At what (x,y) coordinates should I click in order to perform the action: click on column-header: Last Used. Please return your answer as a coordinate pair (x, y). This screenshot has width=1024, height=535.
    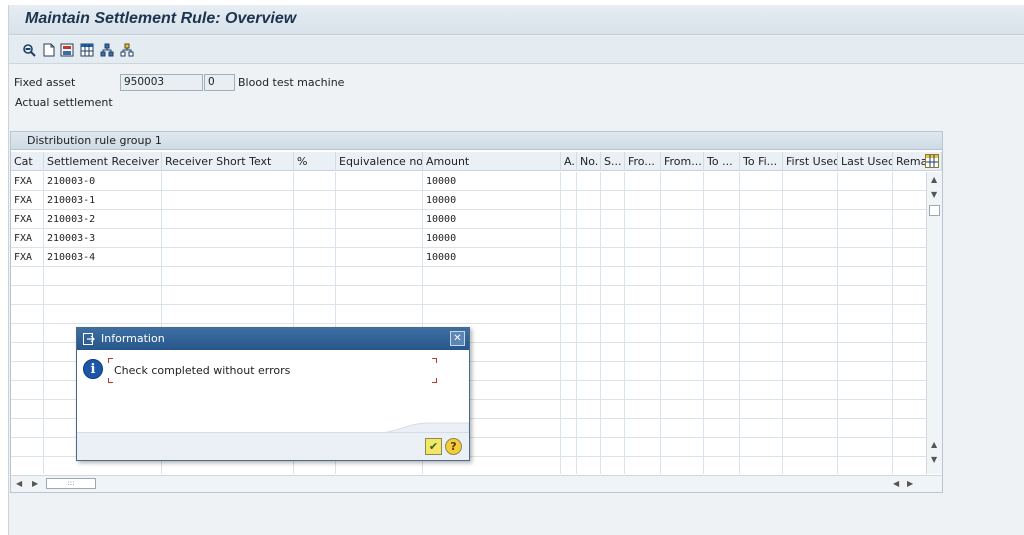
    Looking at the image, I should click on (865, 161).